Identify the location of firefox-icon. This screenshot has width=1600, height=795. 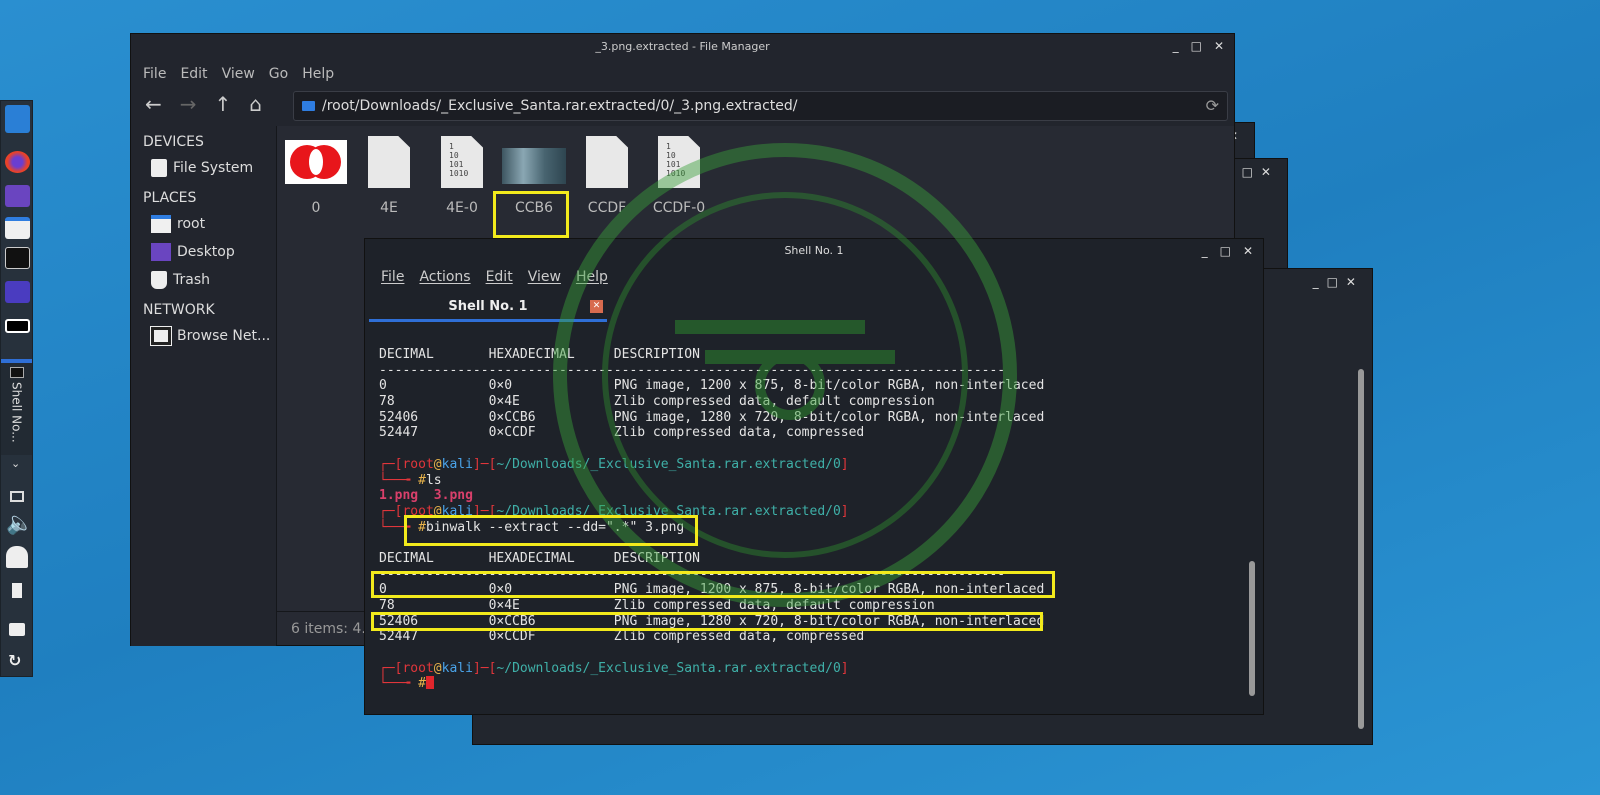
(17, 162).